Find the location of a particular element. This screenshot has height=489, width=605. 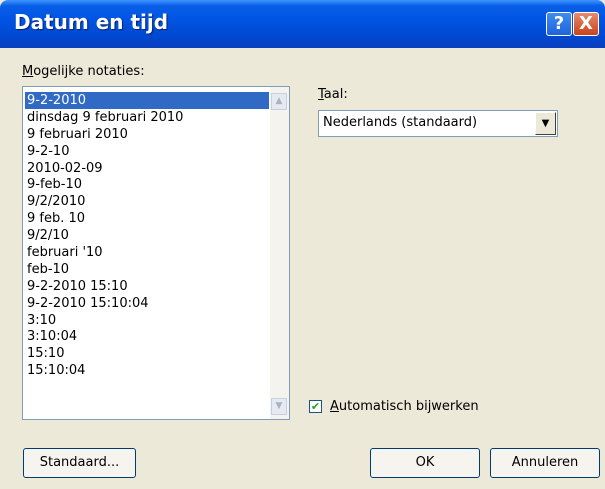

format-list-item: feb-10 is located at coordinates (147, 269).